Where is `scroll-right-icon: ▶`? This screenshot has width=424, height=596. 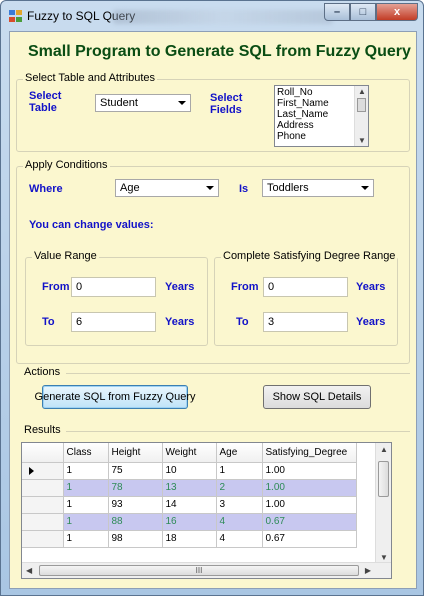
scroll-right-icon: ▶ is located at coordinates (368, 570).